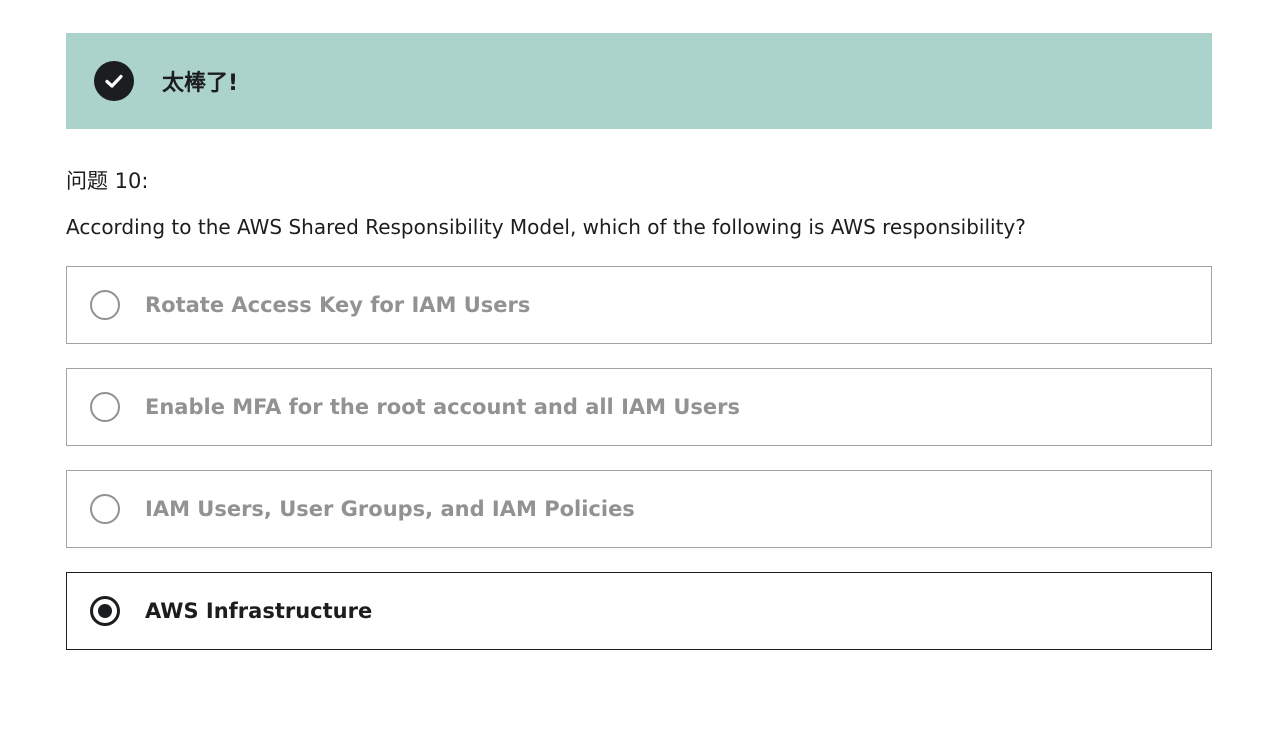 The height and width of the screenshot is (736, 1263). I want to click on answer-option-selected: AWS Infrastructure, so click(639, 611).